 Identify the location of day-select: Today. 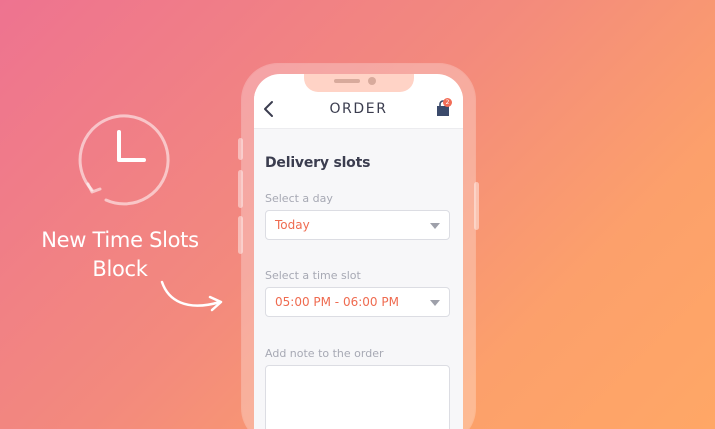
(357, 225).